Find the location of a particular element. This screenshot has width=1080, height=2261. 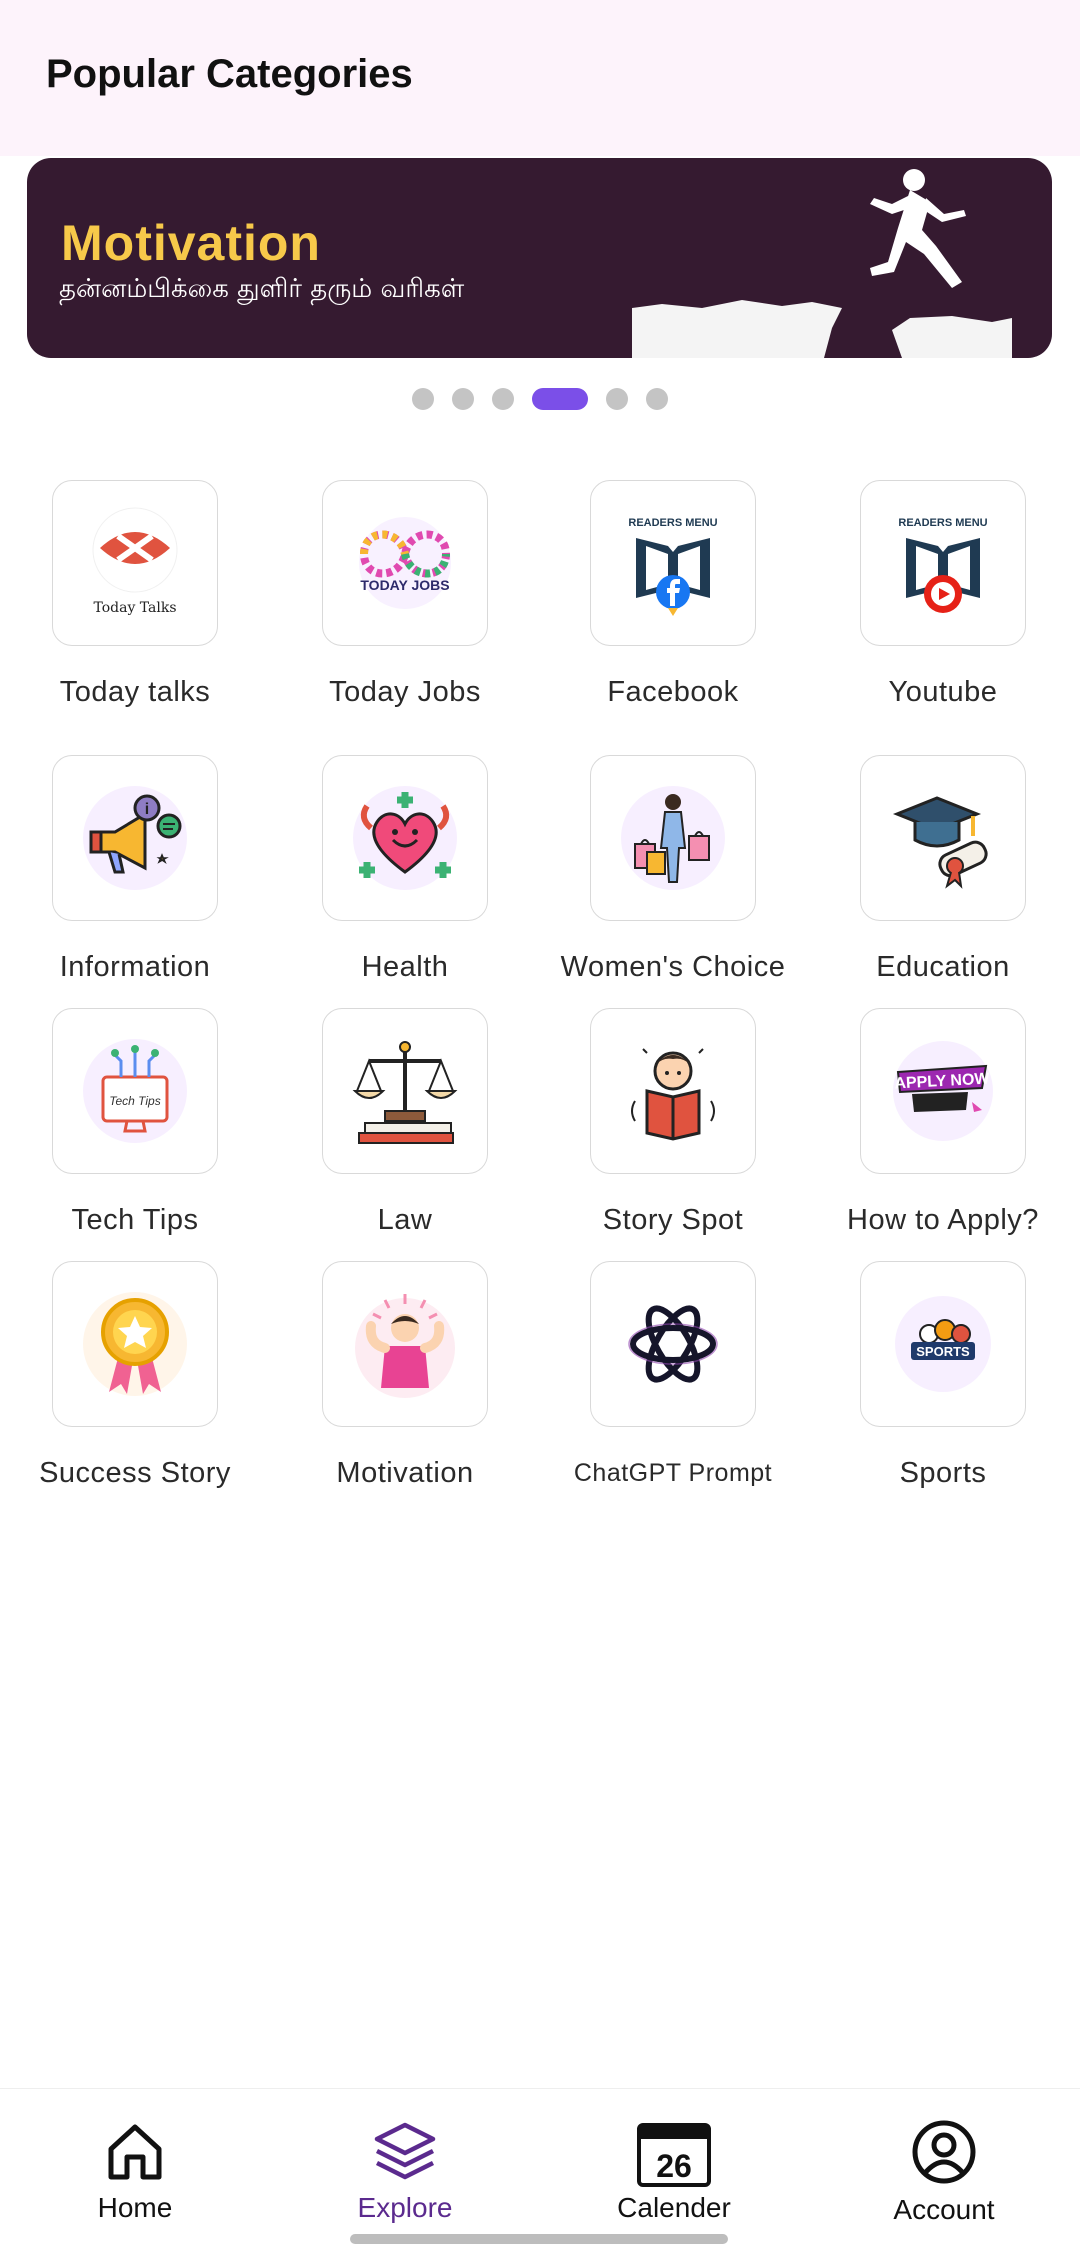

category-label: Women's Choice is located at coordinates (673, 967).